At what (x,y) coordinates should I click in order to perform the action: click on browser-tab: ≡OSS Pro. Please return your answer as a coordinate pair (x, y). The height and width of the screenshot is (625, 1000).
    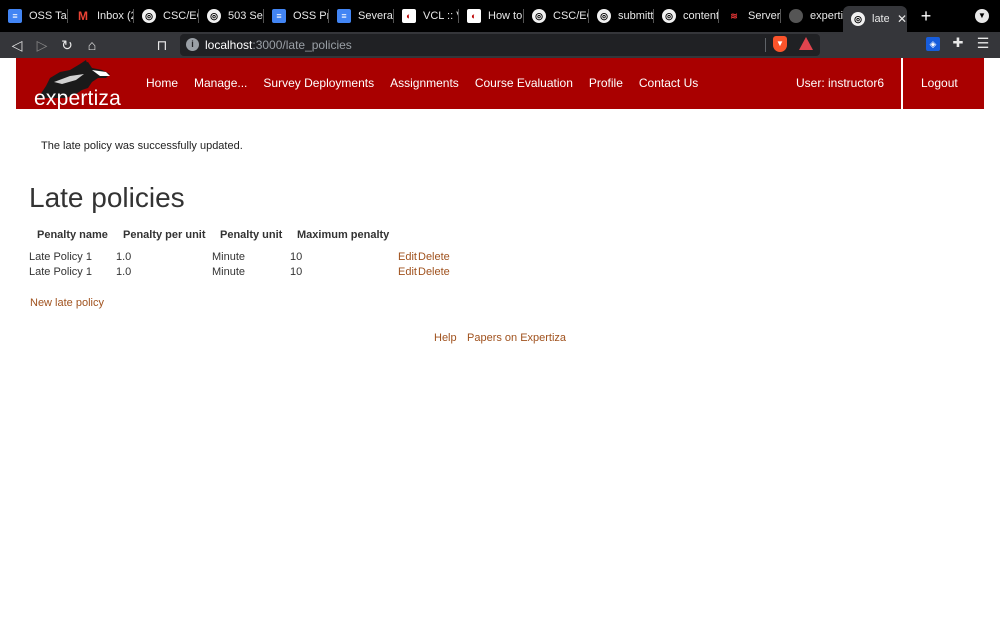
    Looking at the image, I should click on (296, 16).